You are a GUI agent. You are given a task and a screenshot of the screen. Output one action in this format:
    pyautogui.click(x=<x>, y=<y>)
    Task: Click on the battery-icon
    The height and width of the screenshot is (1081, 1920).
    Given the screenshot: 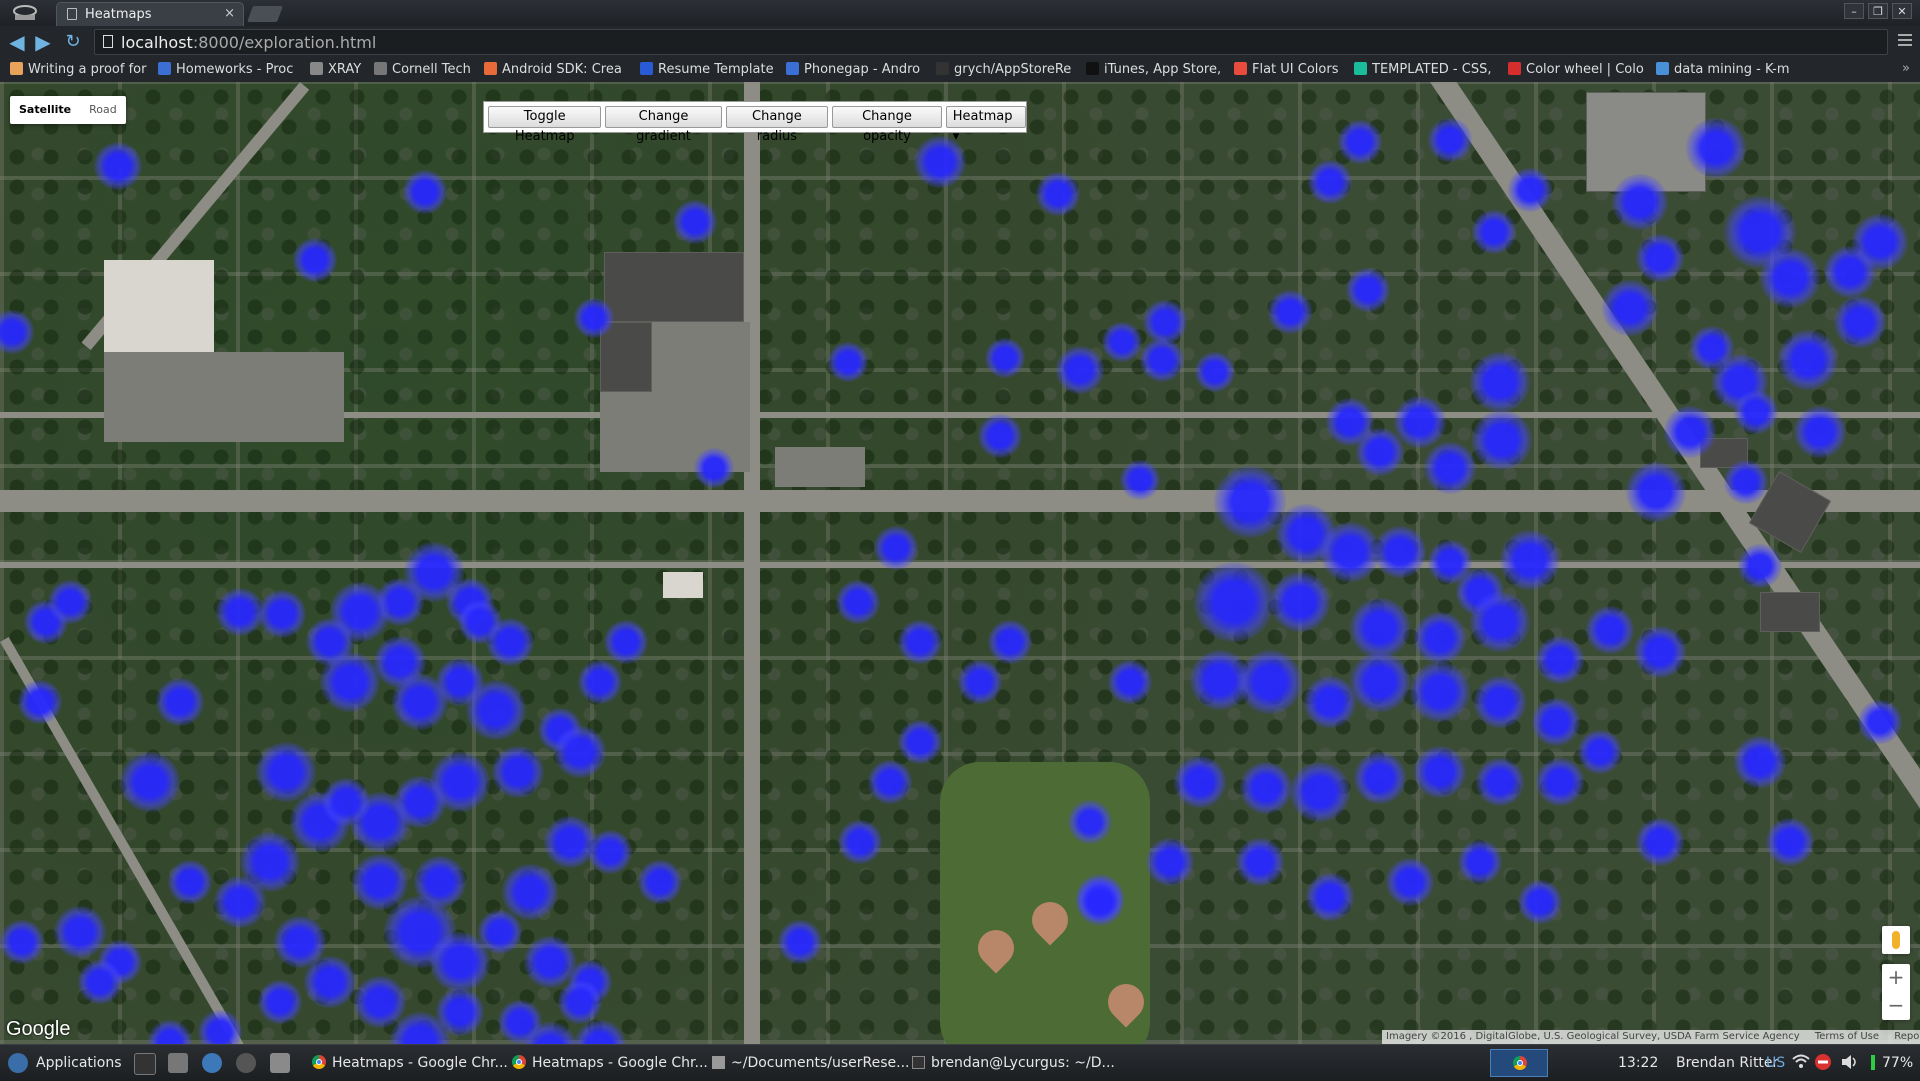 What is the action you would take?
    pyautogui.click(x=1873, y=1063)
    